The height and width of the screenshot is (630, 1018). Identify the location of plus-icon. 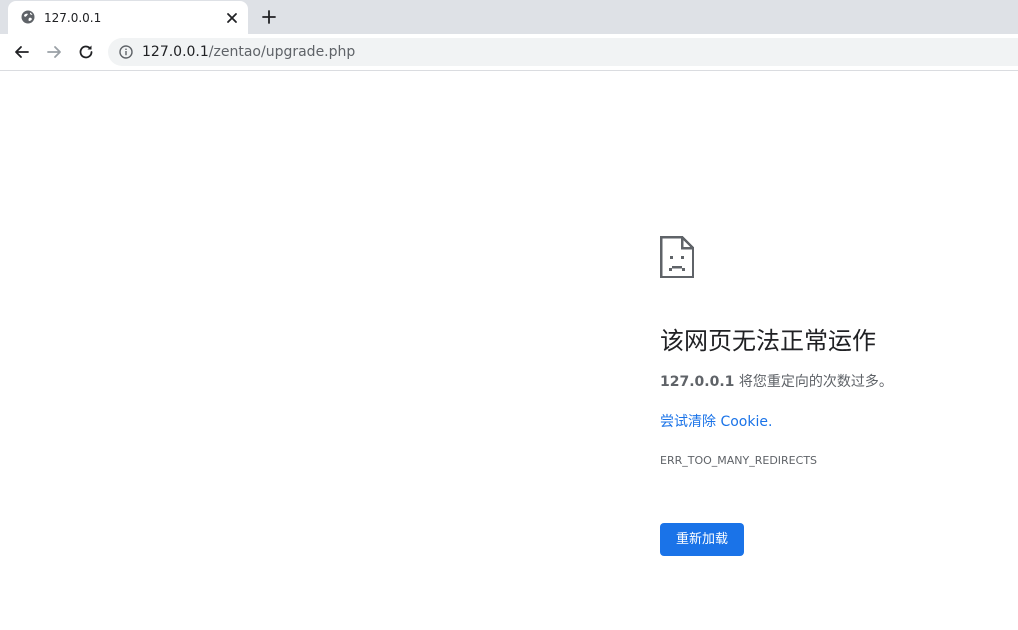
(269, 17).